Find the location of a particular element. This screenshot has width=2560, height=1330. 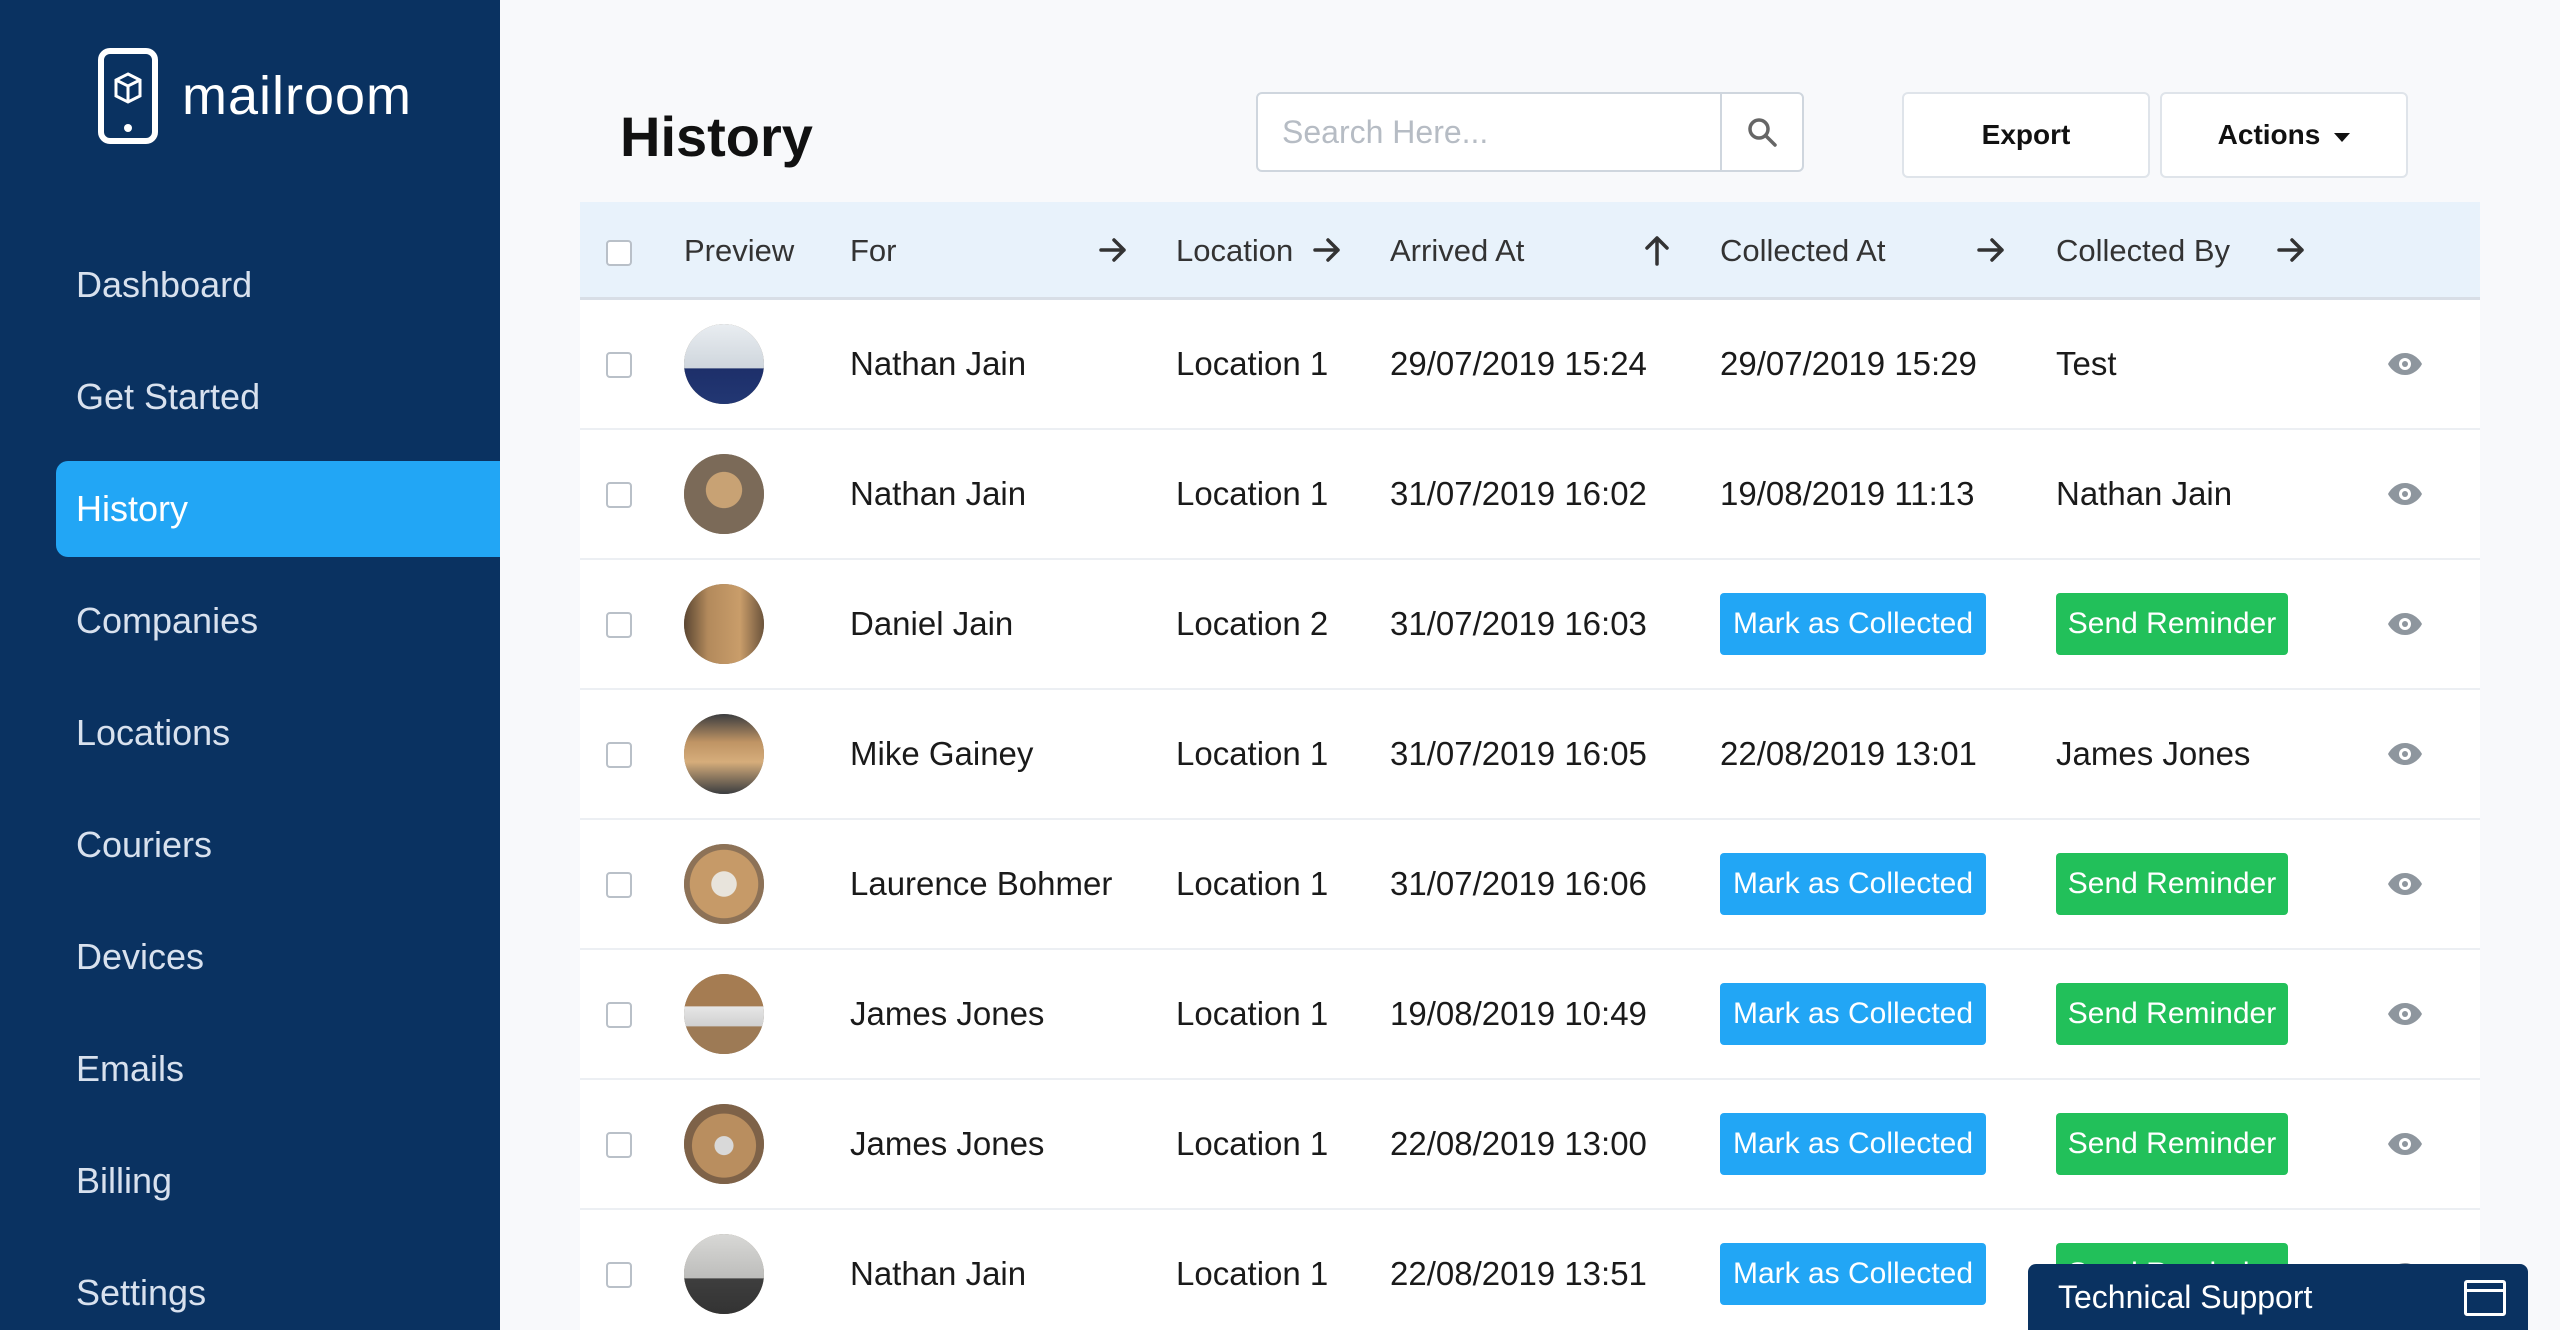

cell-location: Location 2 is located at coordinates (1252, 623).